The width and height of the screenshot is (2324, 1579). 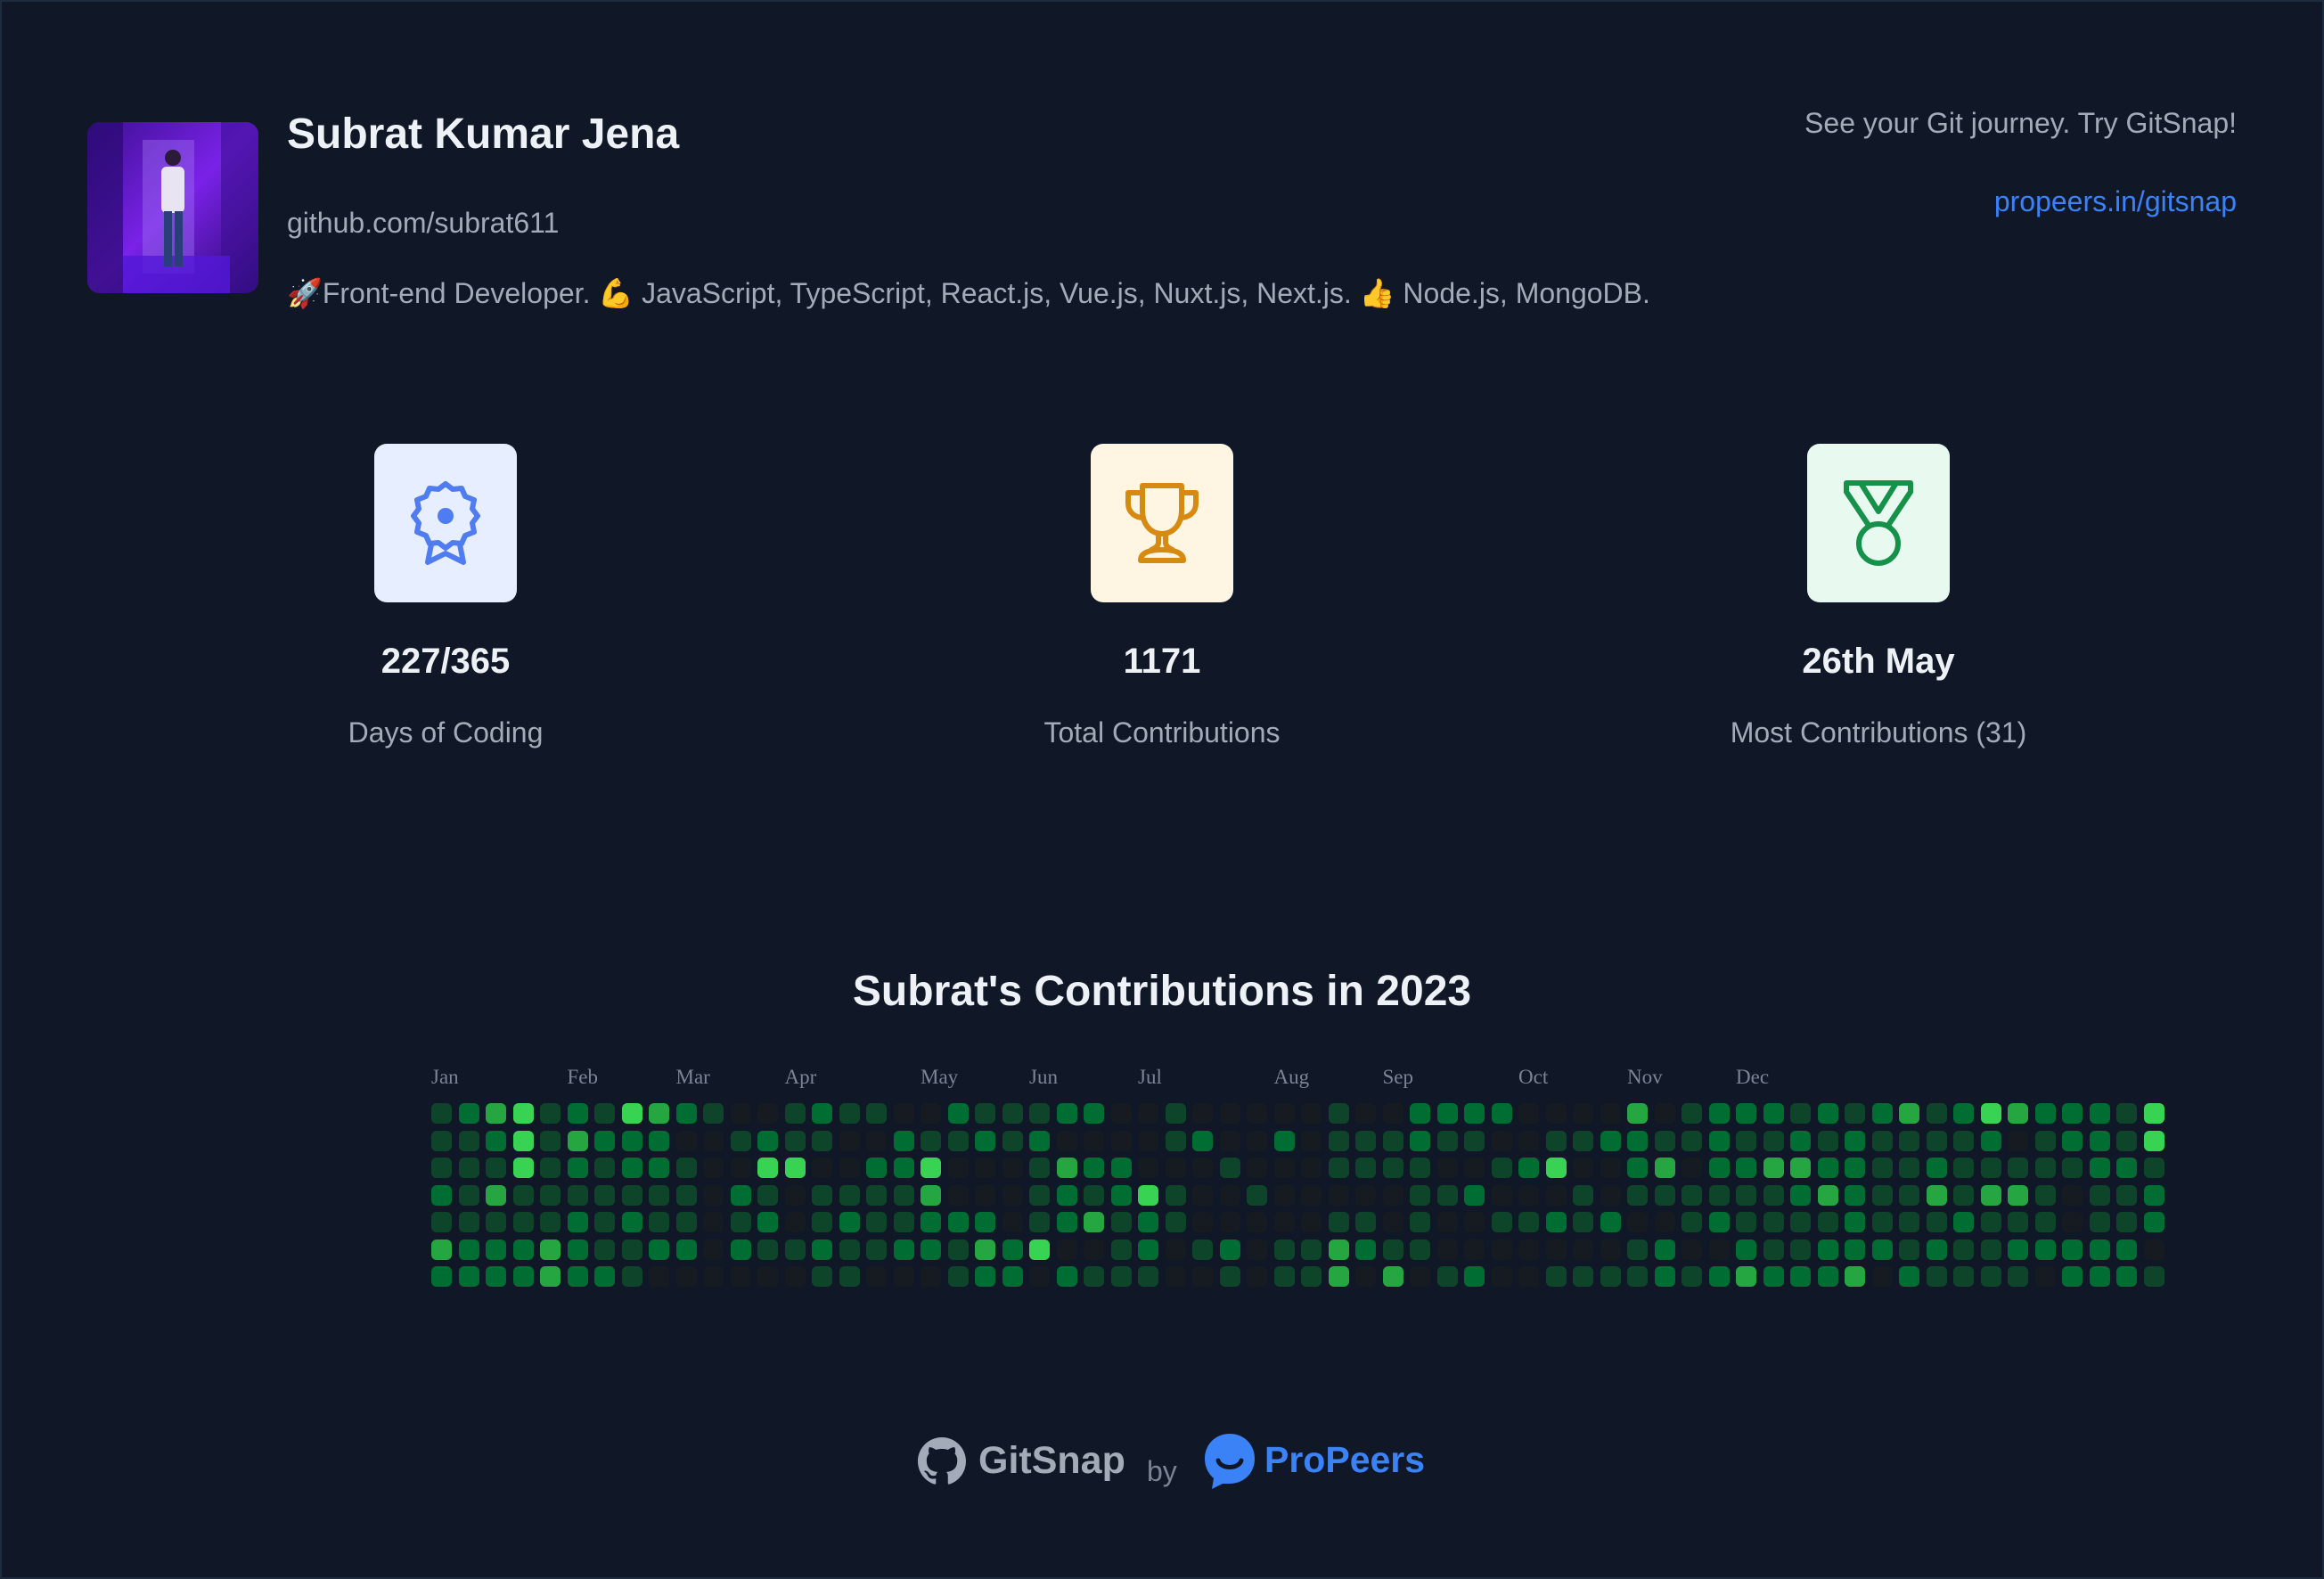 I want to click on month-label: Mar, so click(x=692, y=1077).